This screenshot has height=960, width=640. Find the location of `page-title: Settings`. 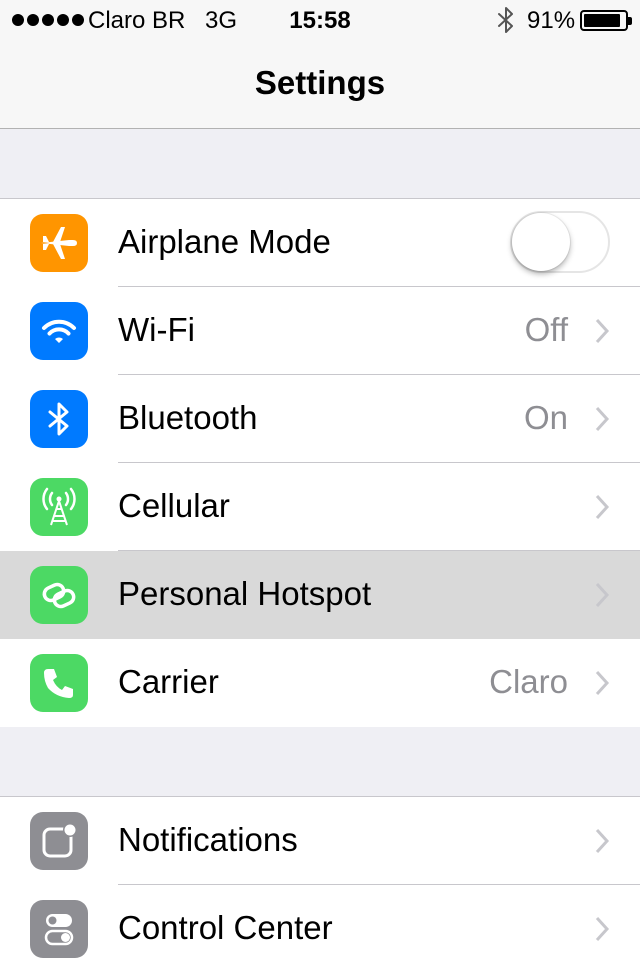

page-title: Settings is located at coordinates (320, 82).